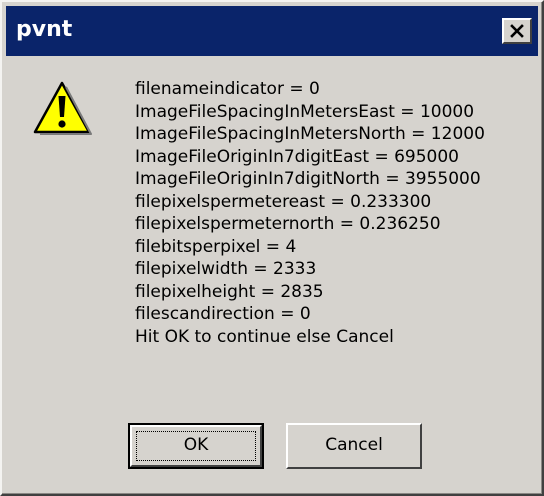 The image size is (544, 496). I want to click on cancel-button: Cancel, so click(354, 446).